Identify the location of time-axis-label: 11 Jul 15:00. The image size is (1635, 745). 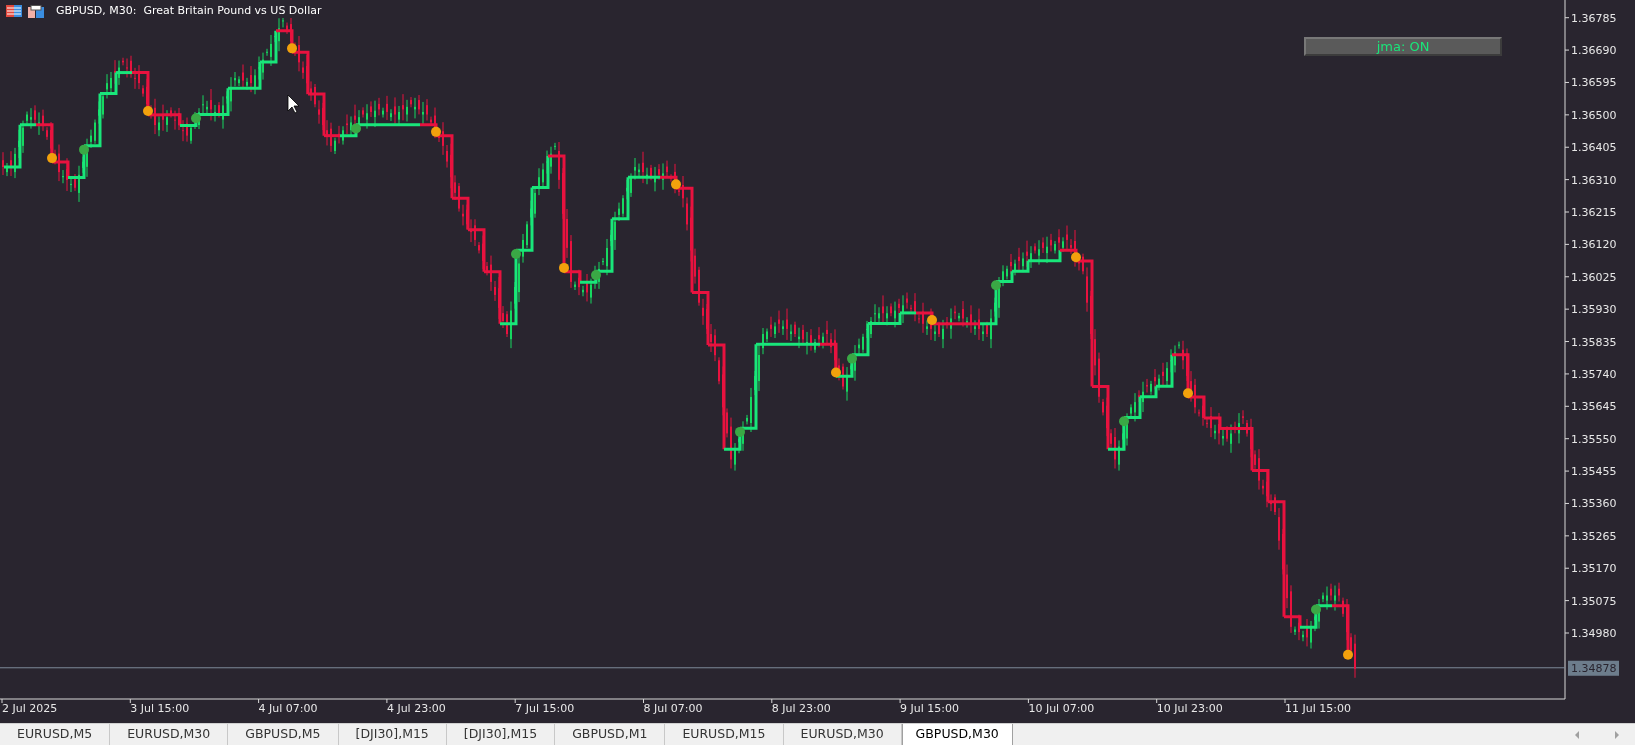
(1318, 708).